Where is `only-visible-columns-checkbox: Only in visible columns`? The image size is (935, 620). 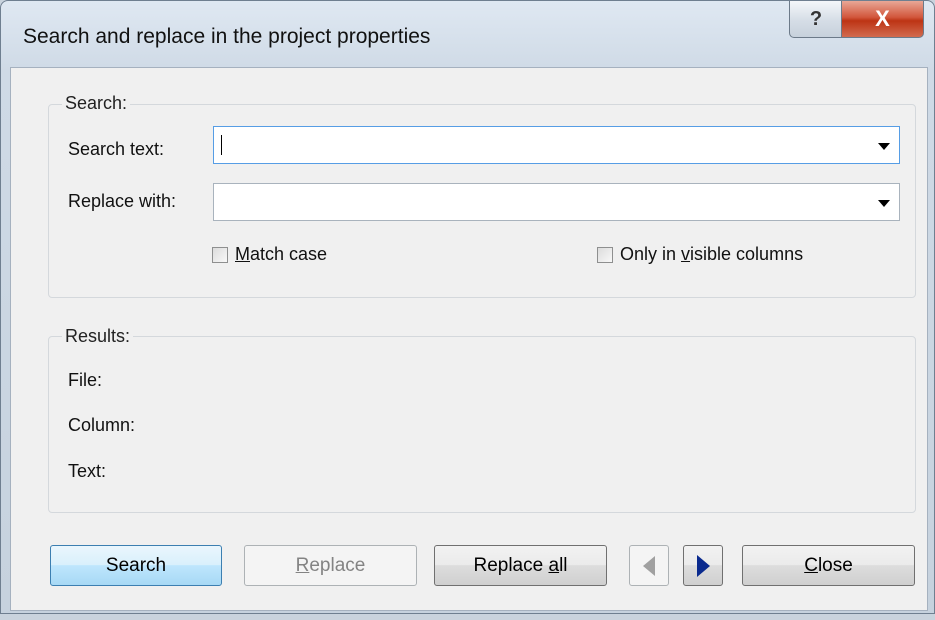
only-visible-columns-checkbox: Only in visible columns is located at coordinates (700, 254).